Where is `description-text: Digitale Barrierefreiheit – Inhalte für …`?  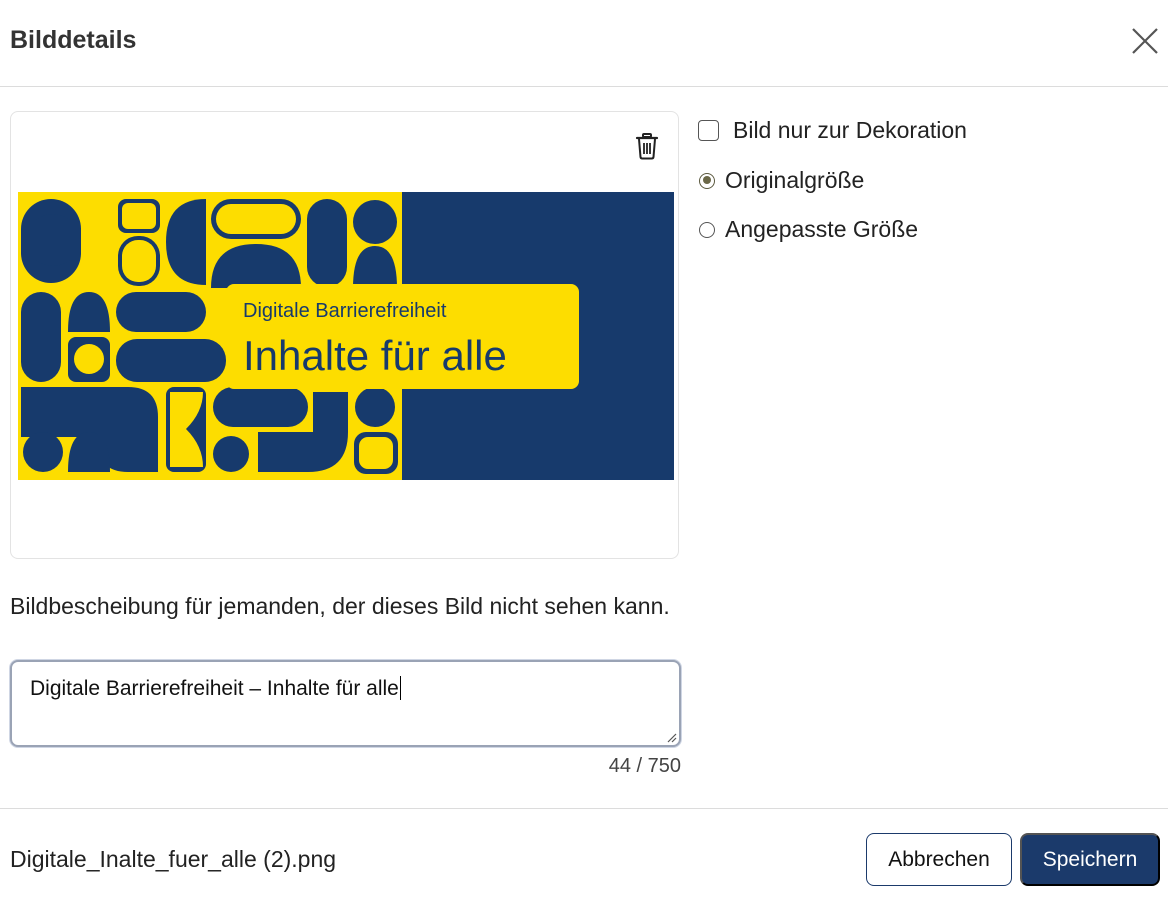 description-text: Digitale Barrierefreiheit – Inhalte für … is located at coordinates (214, 688).